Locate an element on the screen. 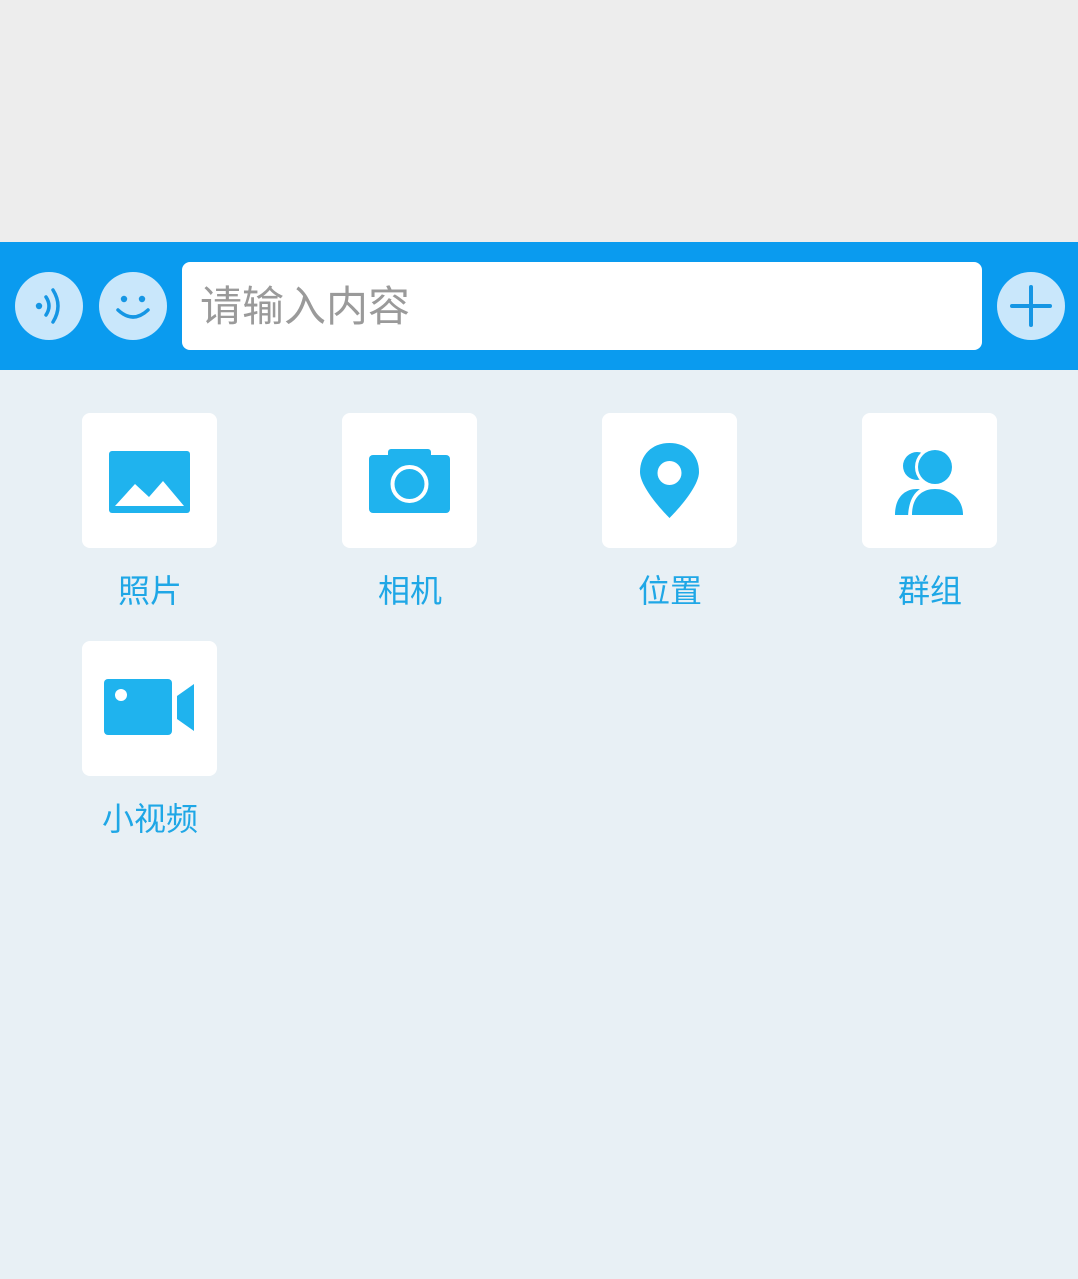 Image resolution: width=1078 pixels, height=1279 pixels. tool-group: 群组 is located at coordinates (930, 513).